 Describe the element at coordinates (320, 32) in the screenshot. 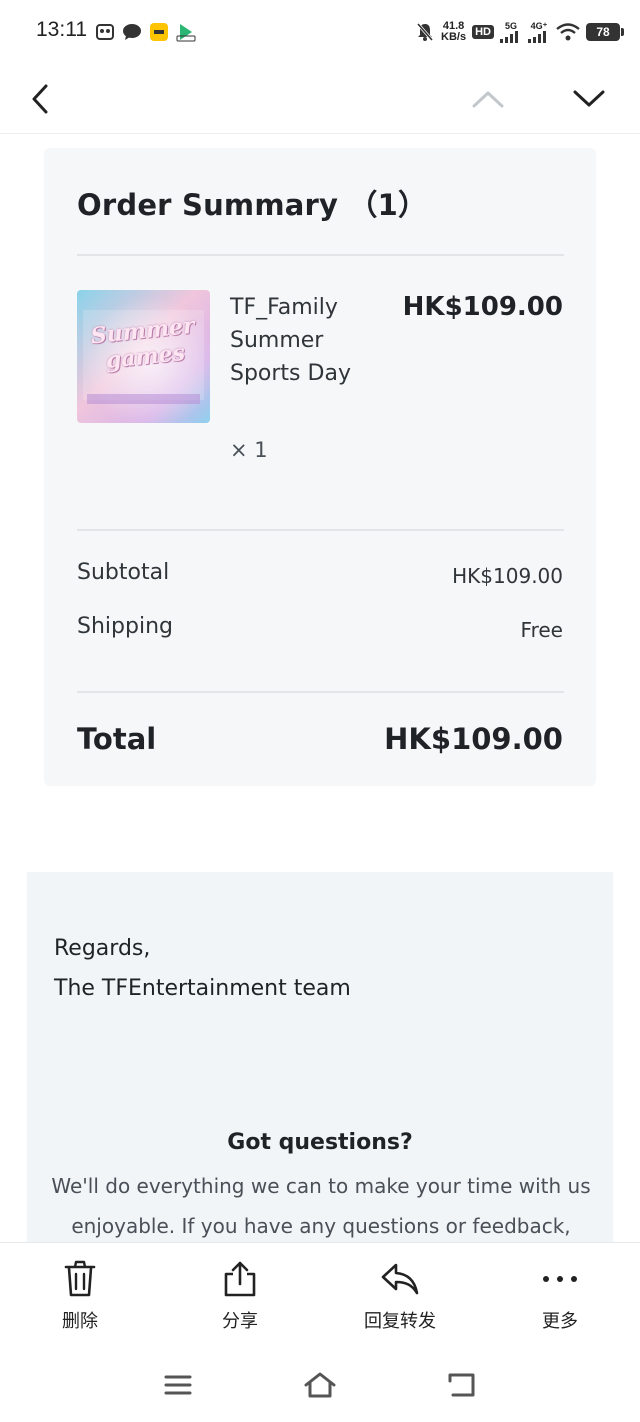

I see `status-bar: 13:11 41.8 KB/s HD 5G 4G⁺ 78` at that location.